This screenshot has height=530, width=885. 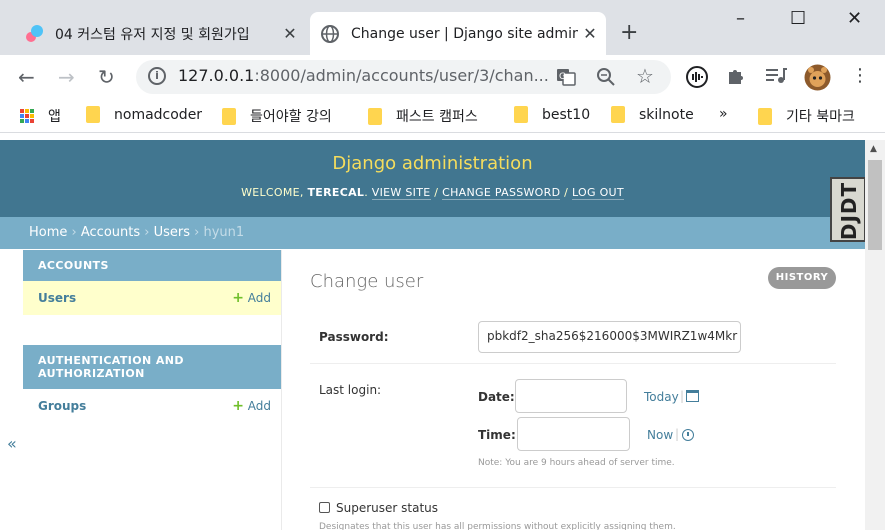 I want to click on bookmark-label: best10, so click(x=566, y=114).